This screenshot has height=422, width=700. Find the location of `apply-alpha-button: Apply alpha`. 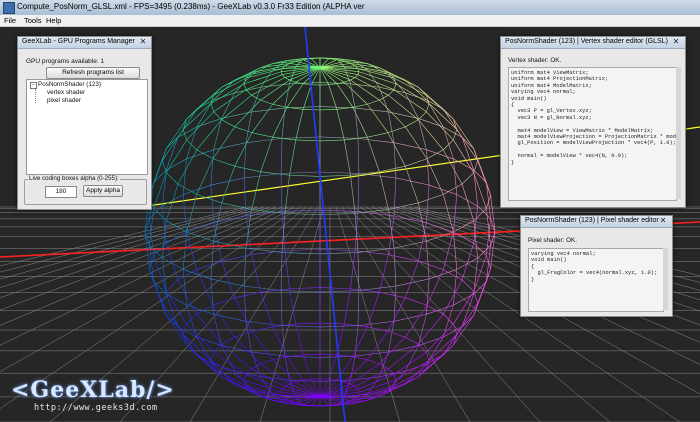

apply-alpha-button: Apply alpha is located at coordinates (103, 191).